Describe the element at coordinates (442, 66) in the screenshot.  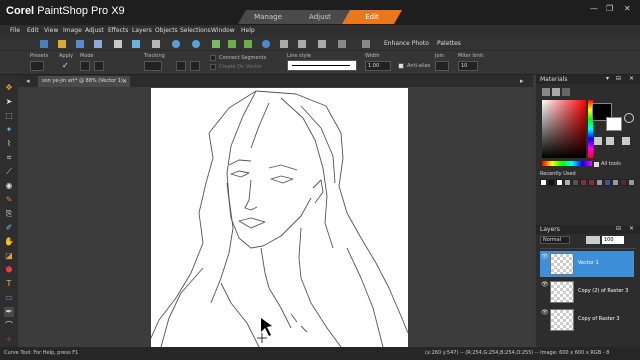
I see `join-dropdown` at that location.